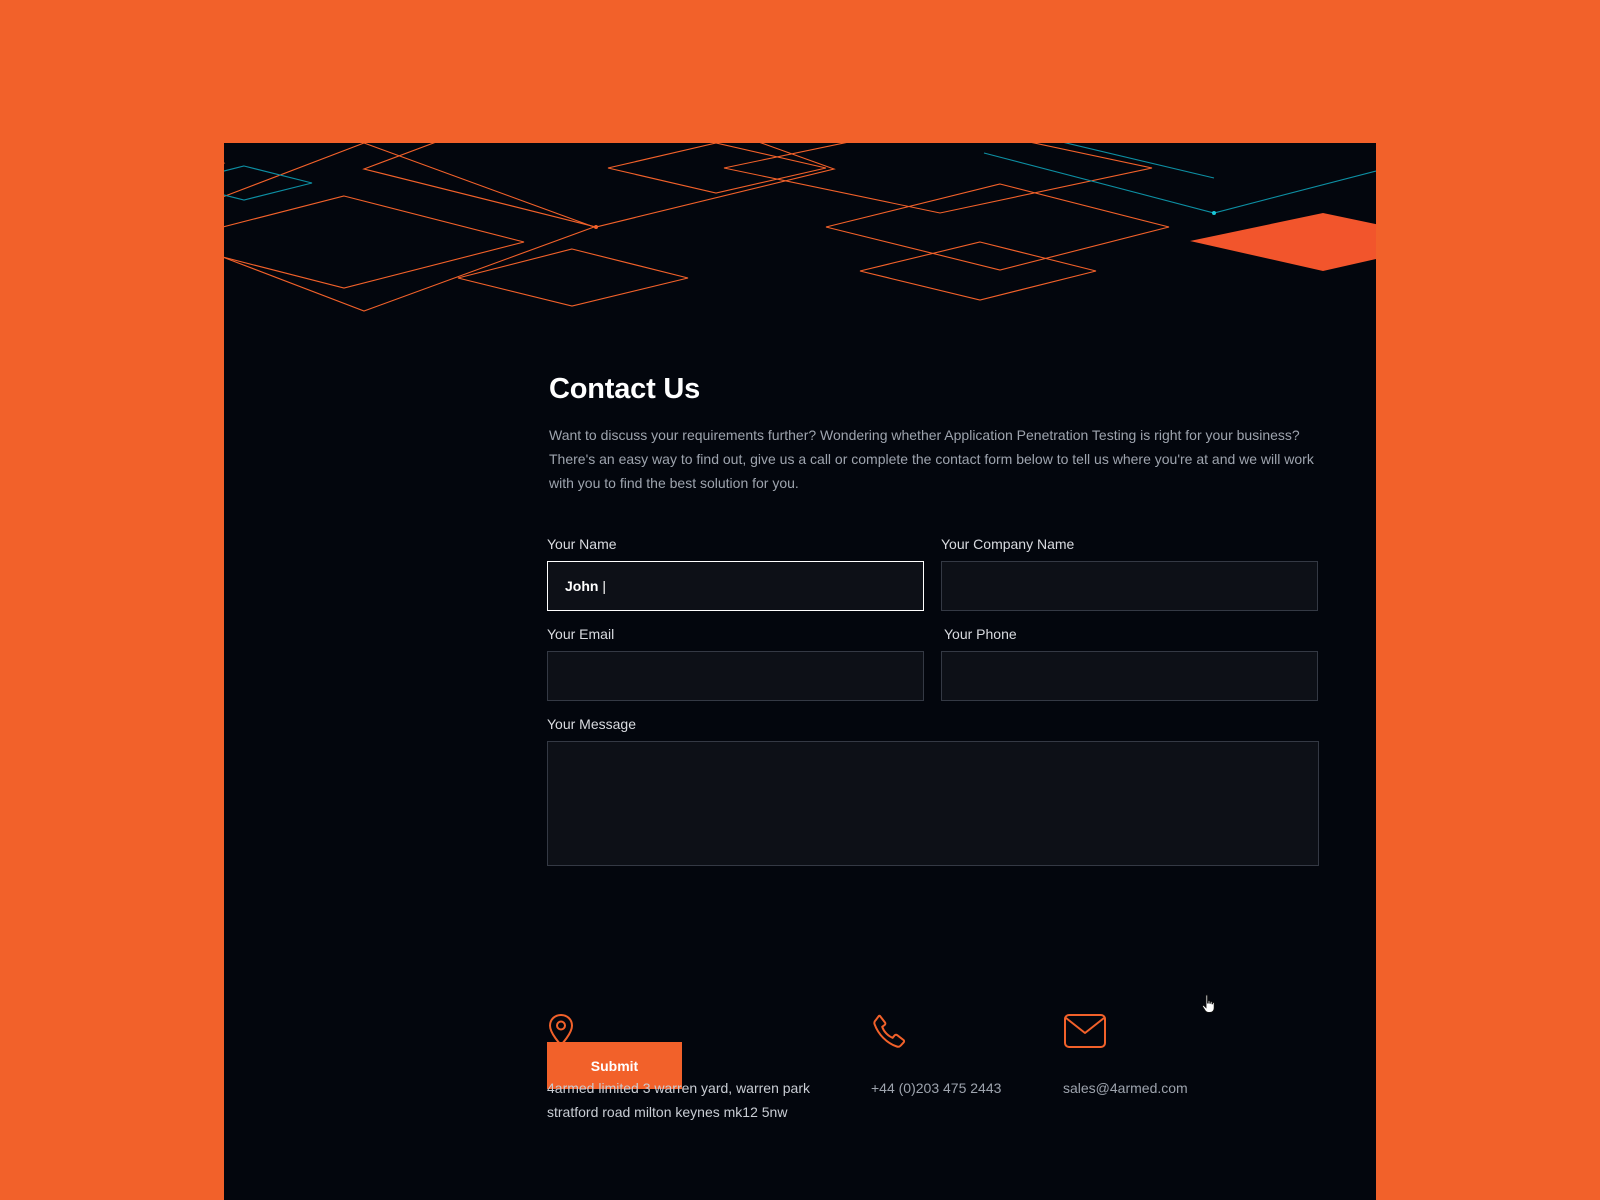  What do you see at coordinates (1129, 676) in the screenshot?
I see `phone-input` at bounding box center [1129, 676].